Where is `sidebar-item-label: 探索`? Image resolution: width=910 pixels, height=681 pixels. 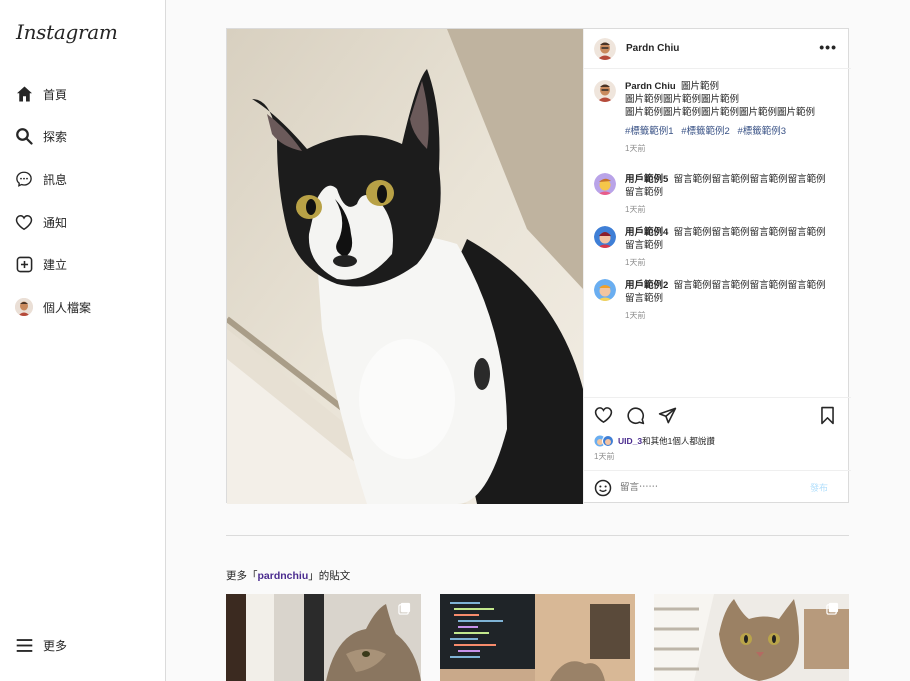 sidebar-item-label: 探索 is located at coordinates (55, 136).